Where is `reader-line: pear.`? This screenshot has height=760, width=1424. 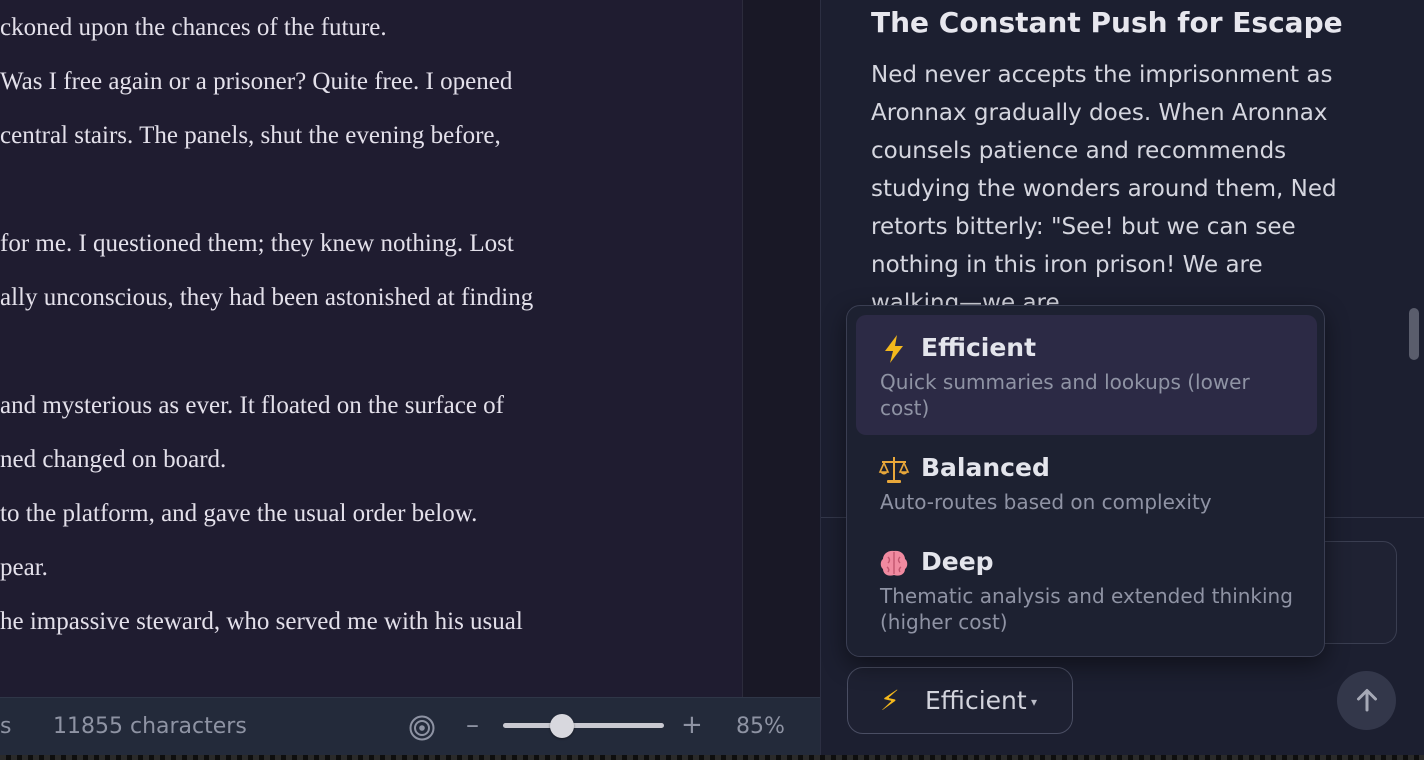 reader-line: pear. is located at coordinates (24, 567).